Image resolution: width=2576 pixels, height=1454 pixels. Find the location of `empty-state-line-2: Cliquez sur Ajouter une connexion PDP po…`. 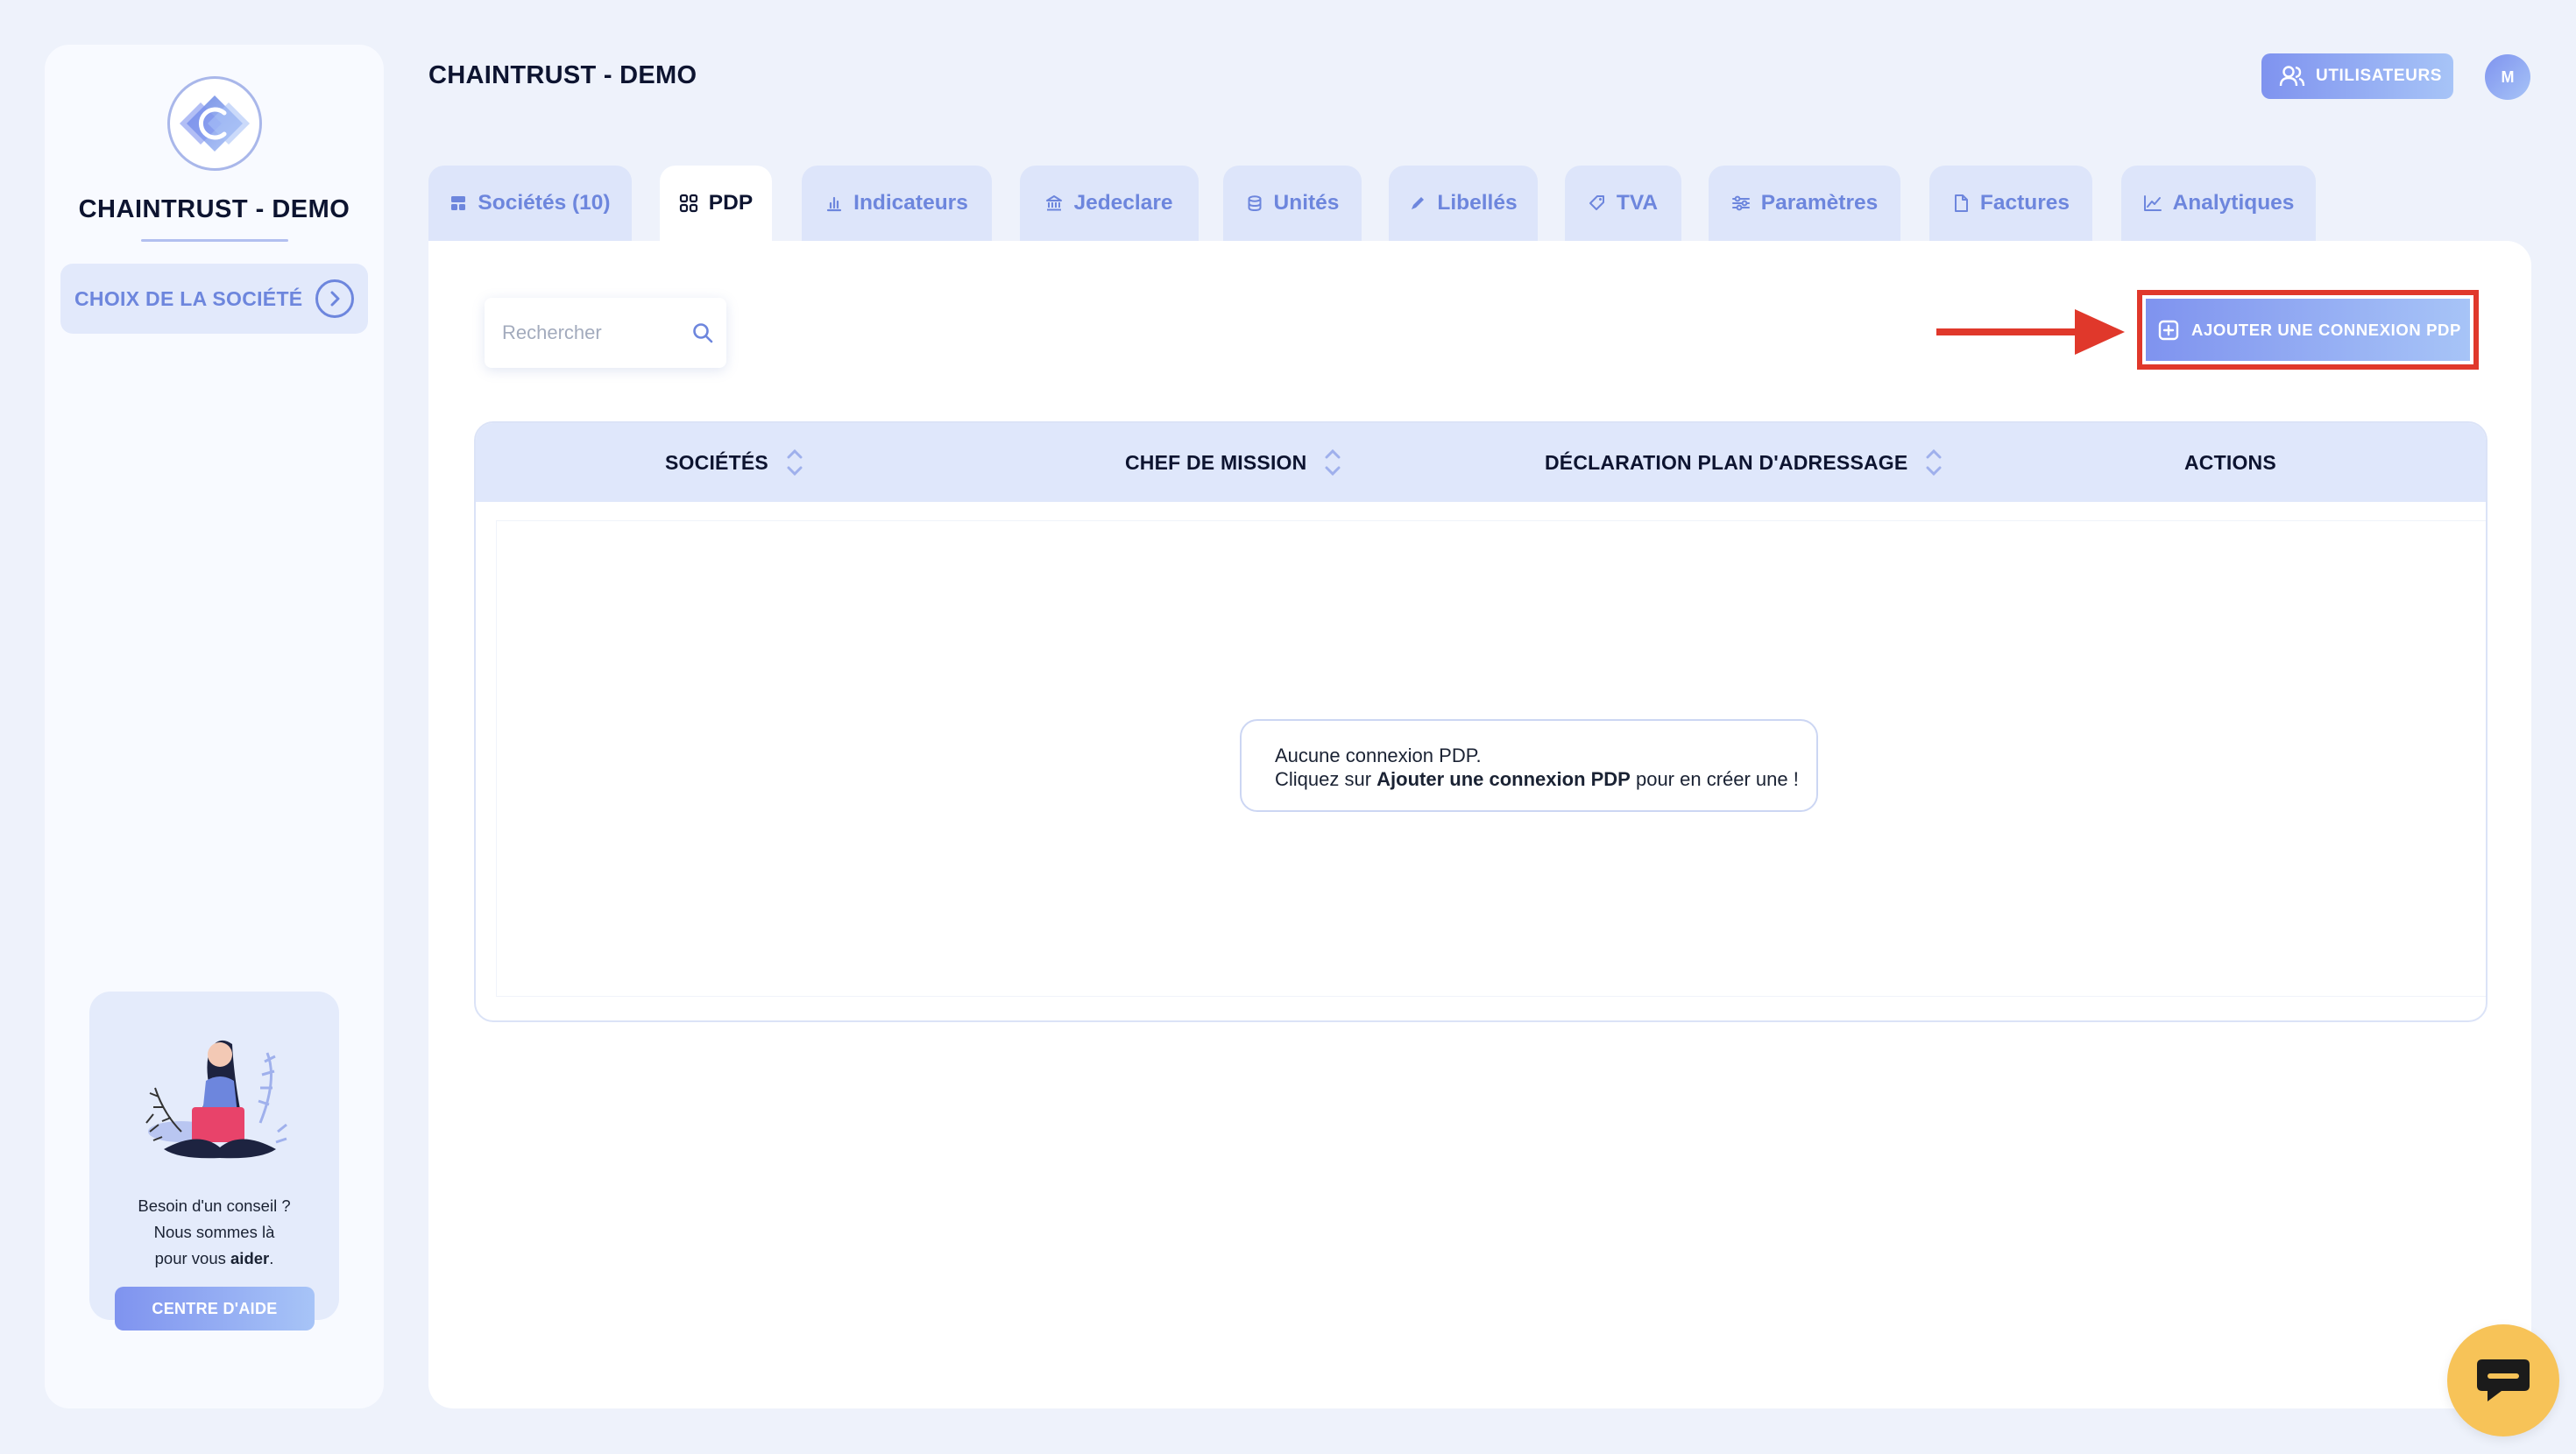

empty-state-line-2: Cliquez sur Ajouter une connexion PDP po… is located at coordinates (1537, 779).